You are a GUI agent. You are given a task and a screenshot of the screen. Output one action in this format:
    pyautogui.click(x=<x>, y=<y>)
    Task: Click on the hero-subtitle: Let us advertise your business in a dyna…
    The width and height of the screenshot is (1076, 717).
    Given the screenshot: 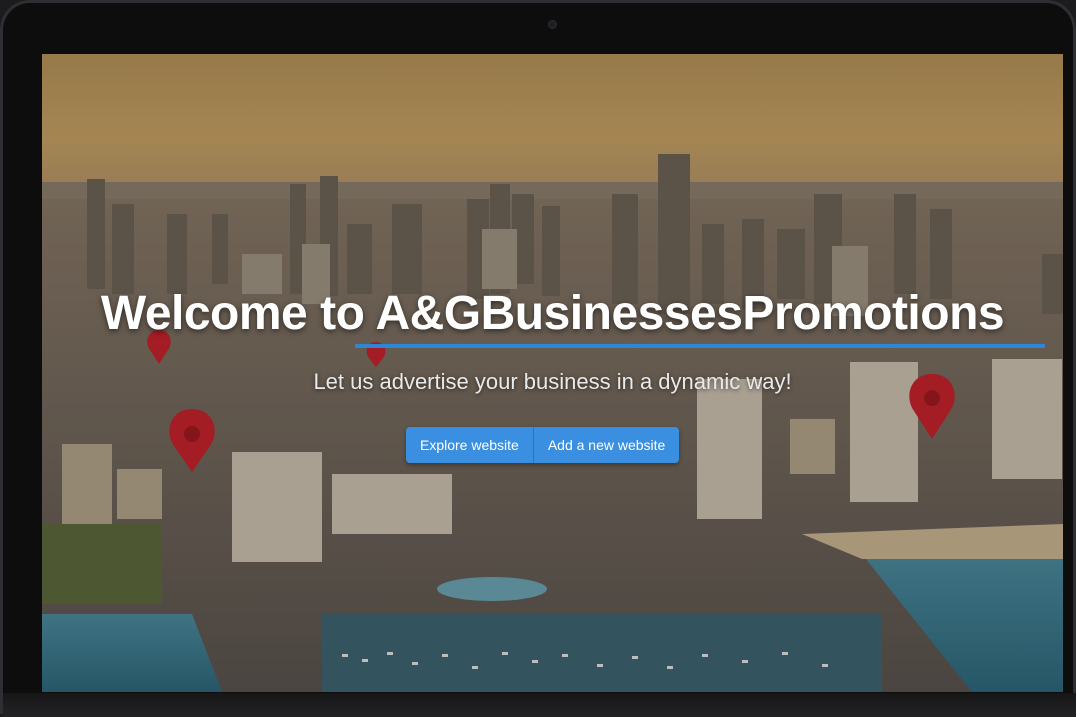 What is the action you would take?
    pyautogui.click(x=552, y=381)
    